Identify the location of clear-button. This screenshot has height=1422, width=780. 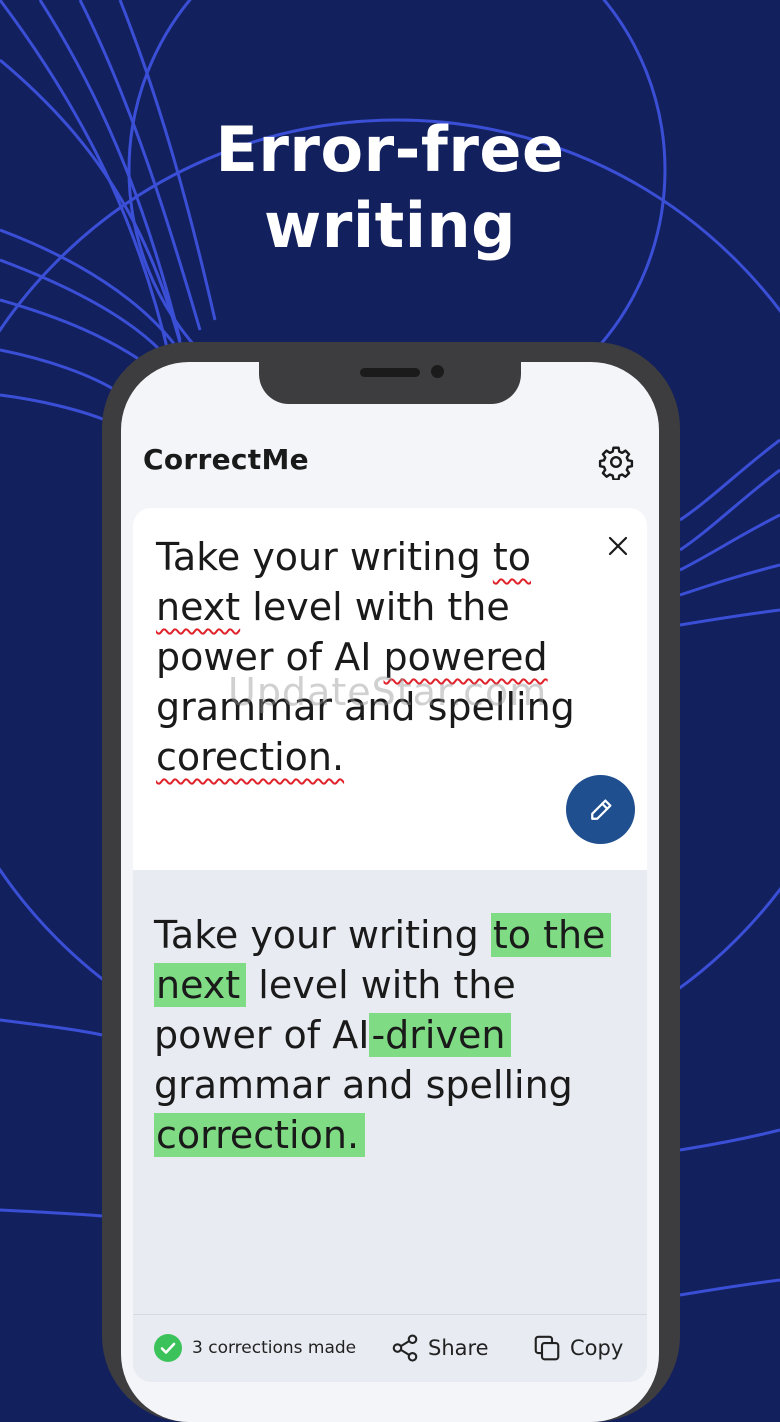
(618, 546).